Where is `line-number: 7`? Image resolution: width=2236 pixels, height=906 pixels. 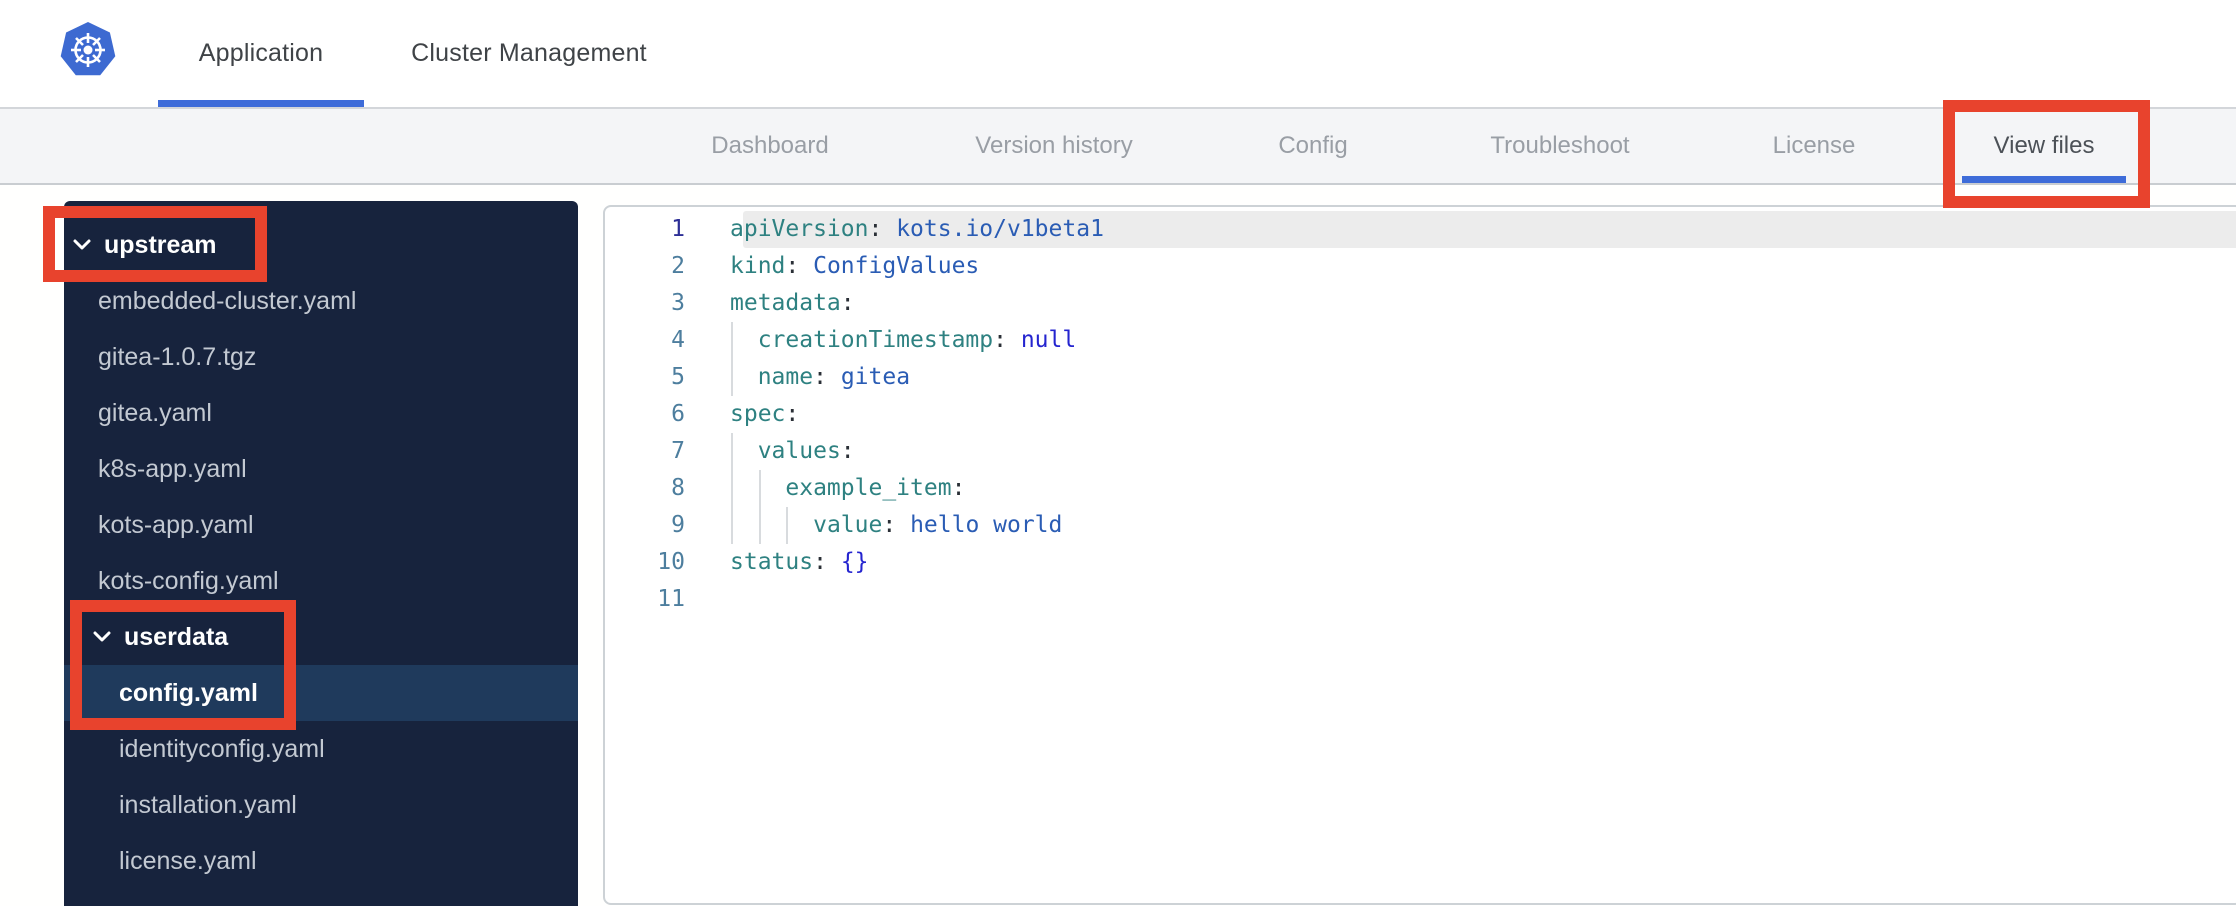
line-number: 7 is located at coordinates (678, 451).